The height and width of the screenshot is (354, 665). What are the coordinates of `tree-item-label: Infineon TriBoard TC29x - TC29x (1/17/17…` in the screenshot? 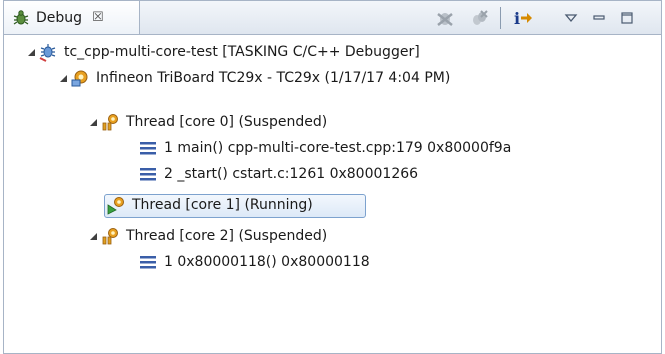 It's located at (273, 78).